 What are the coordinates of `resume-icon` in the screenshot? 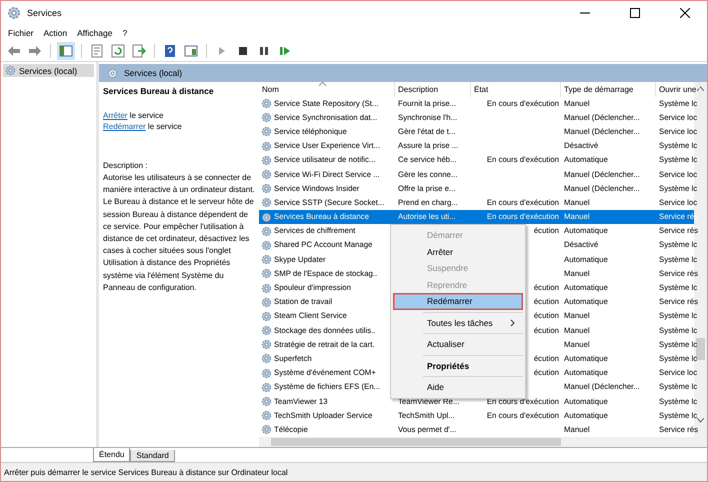 It's located at (285, 51).